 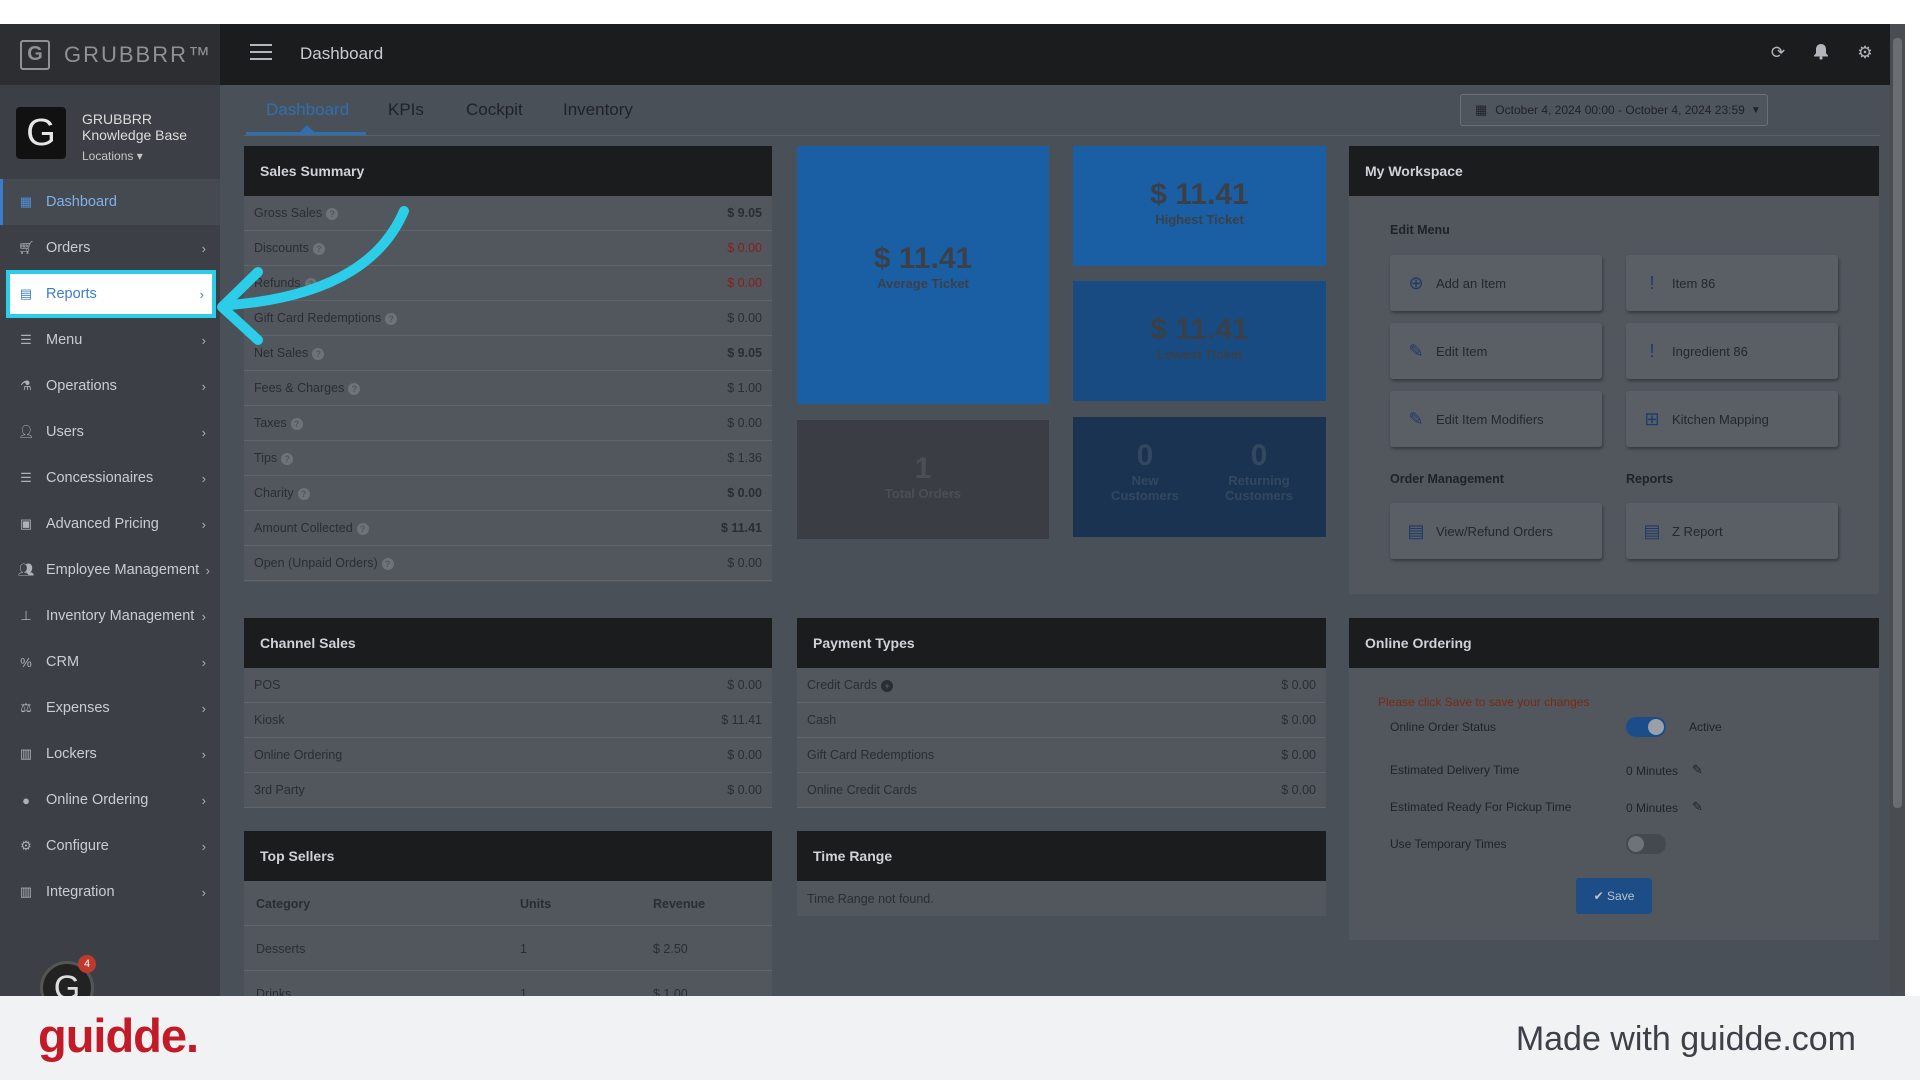 What do you see at coordinates (1481, 807) in the screenshot?
I see `pickup-time-label: Estimated Ready For Pickup Time` at bounding box center [1481, 807].